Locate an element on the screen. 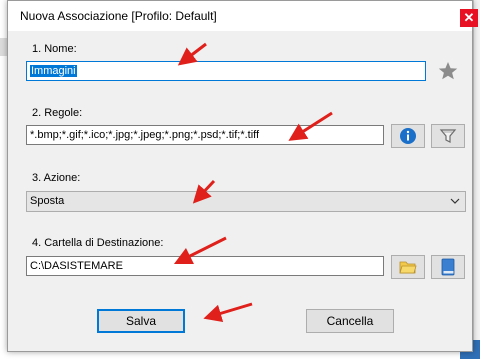 The height and width of the screenshot is (359, 480). annotation-arrow-rules is located at coordinates (310, 126).